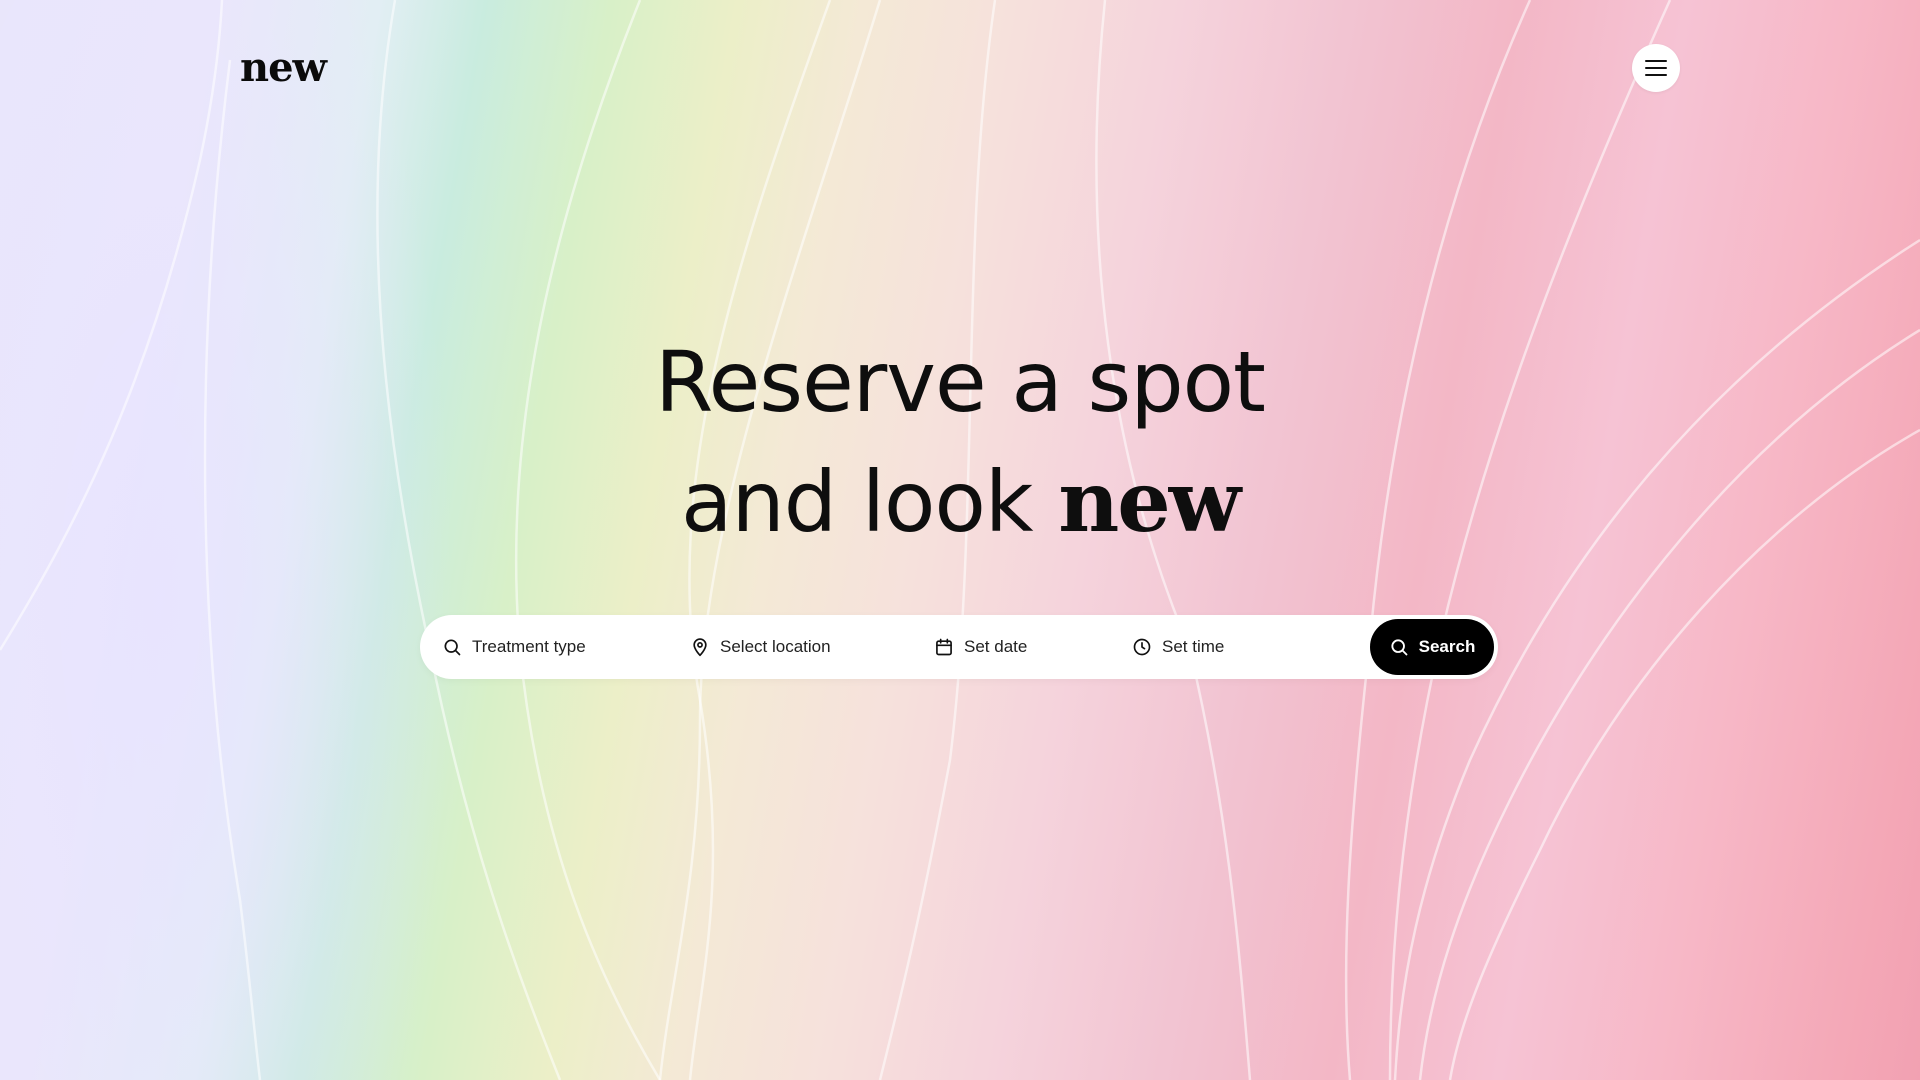 The height and width of the screenshot is (1080, 1920). Describe the element at coordinates (944, 647) in the screenshot. I see `calendar-icon` at that location.